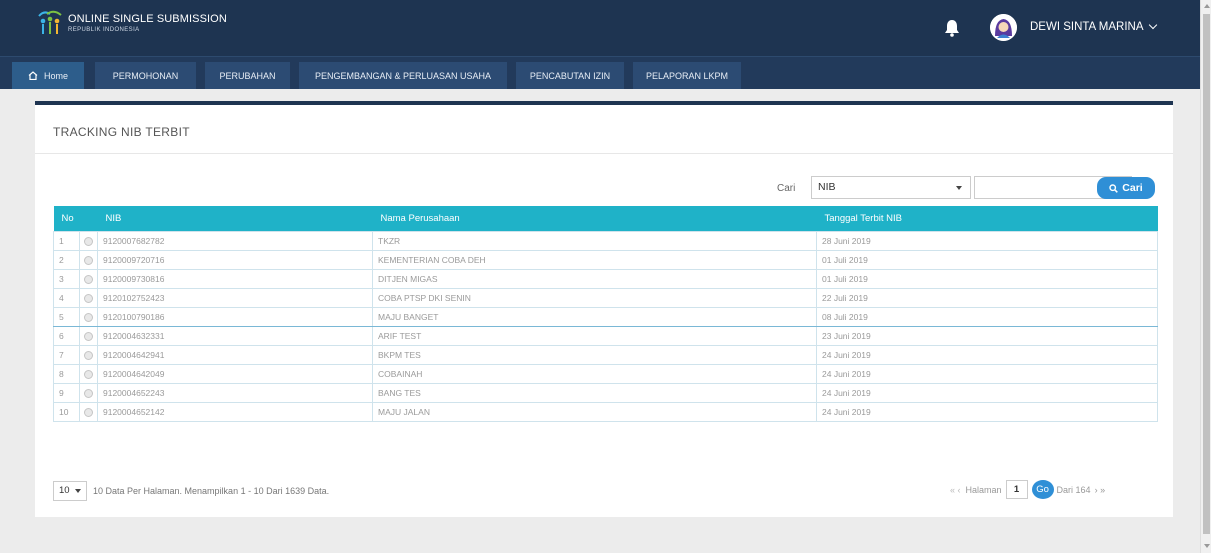 Image resolution: width=1211 pixels, height=553 pixels. I want to click on cell-nama-perusahaan: COBAINAH, so click(594, 373).